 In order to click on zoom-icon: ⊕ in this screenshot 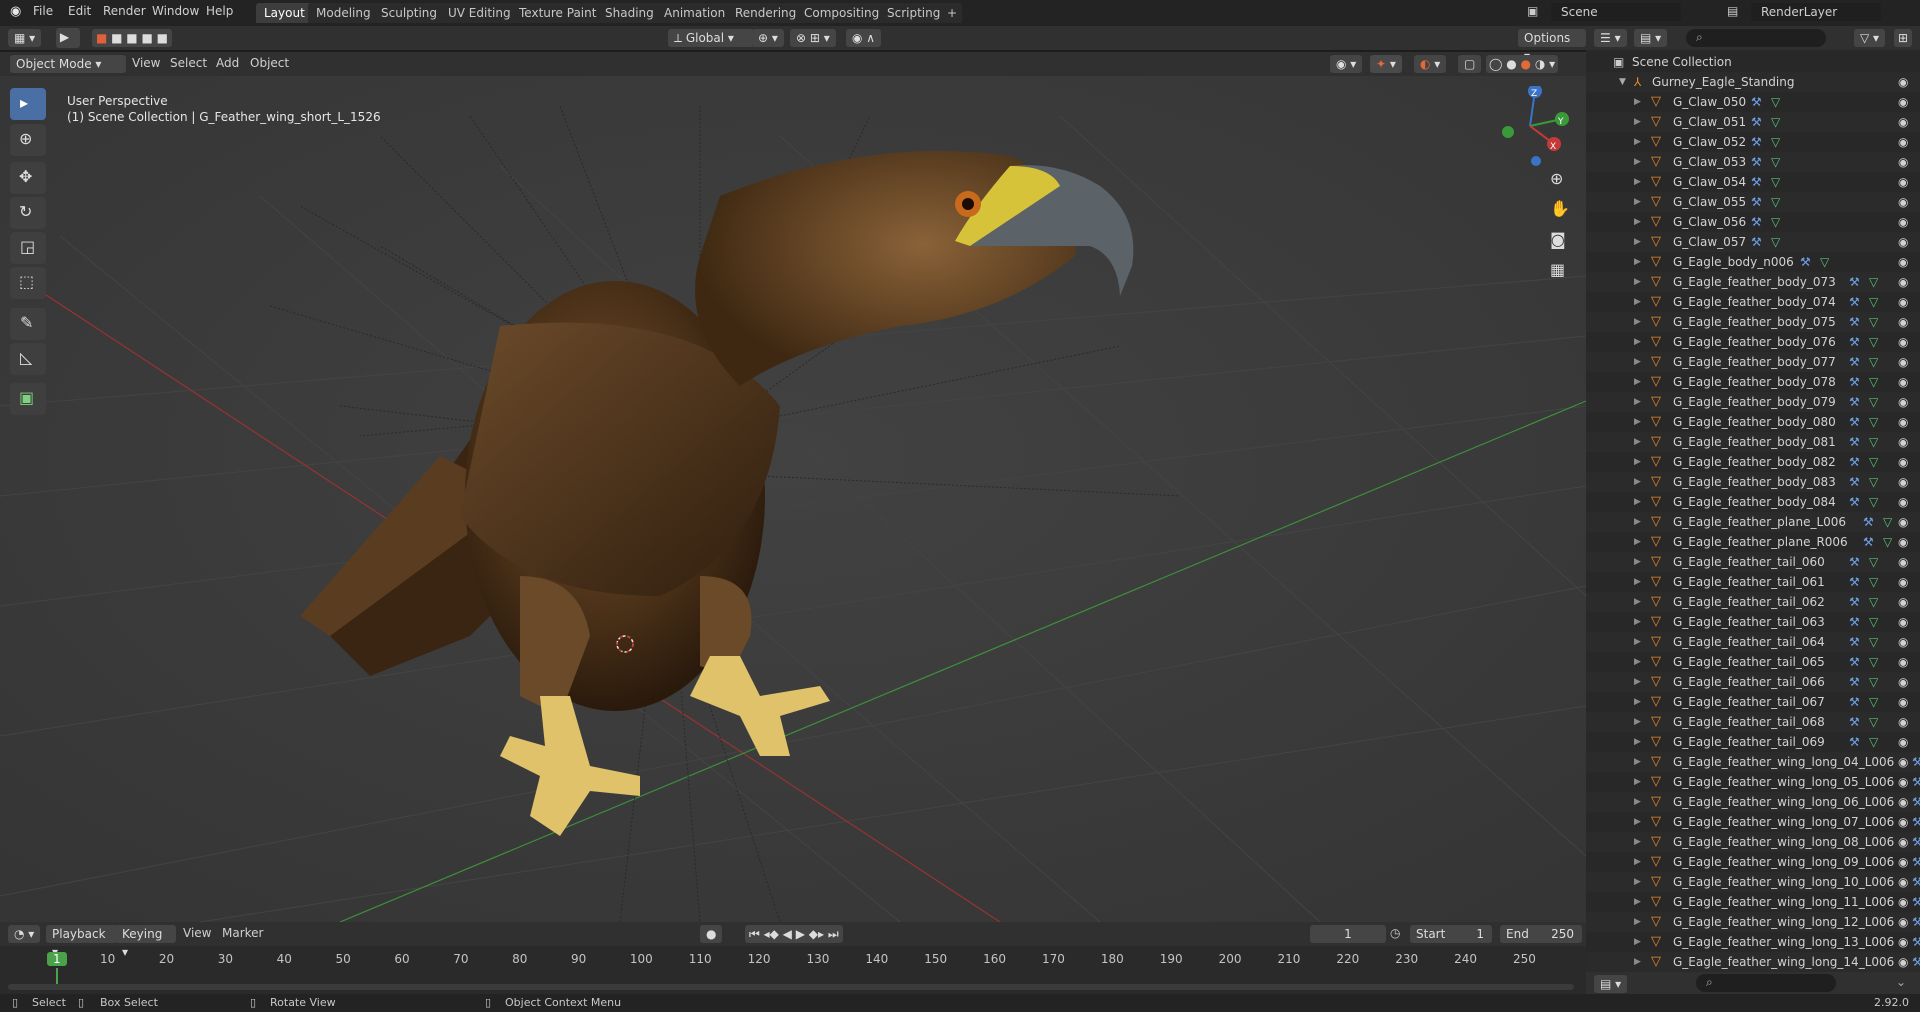, I will do `click(1556, 178)`.